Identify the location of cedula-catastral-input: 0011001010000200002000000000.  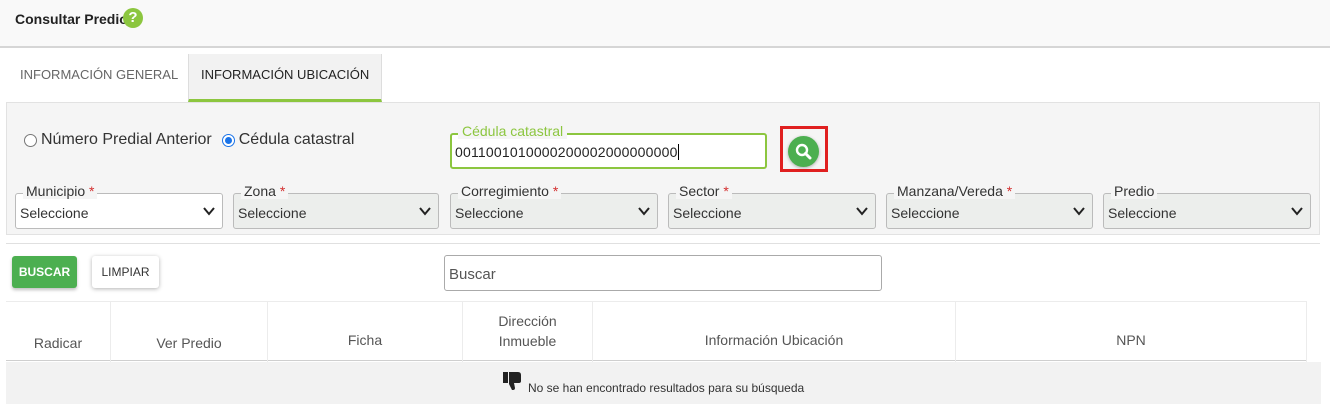
(567, 152).